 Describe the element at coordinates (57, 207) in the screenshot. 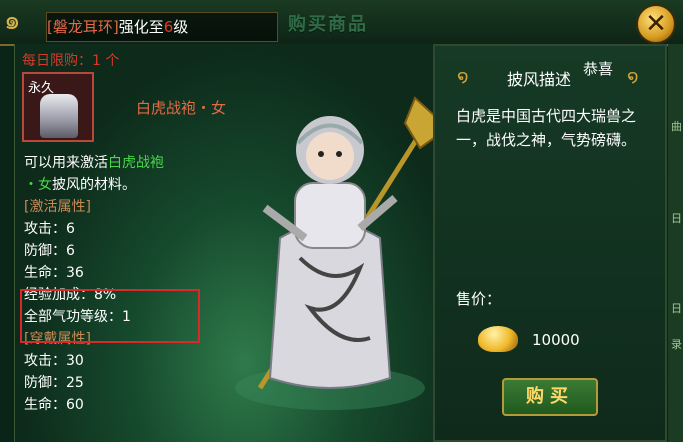

I see `activate-header: [激活属性]` at that location.